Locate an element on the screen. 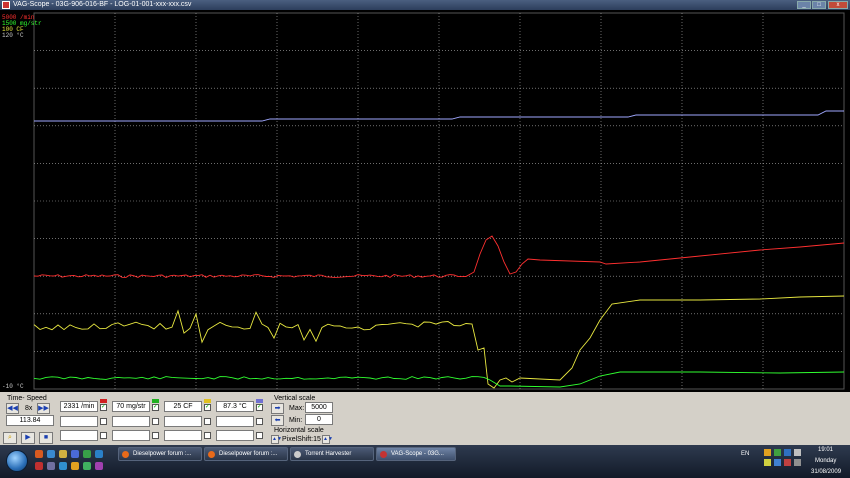 The image size is (850, 478). zoom-button: ⌕ is located at coordinates (10, 438).